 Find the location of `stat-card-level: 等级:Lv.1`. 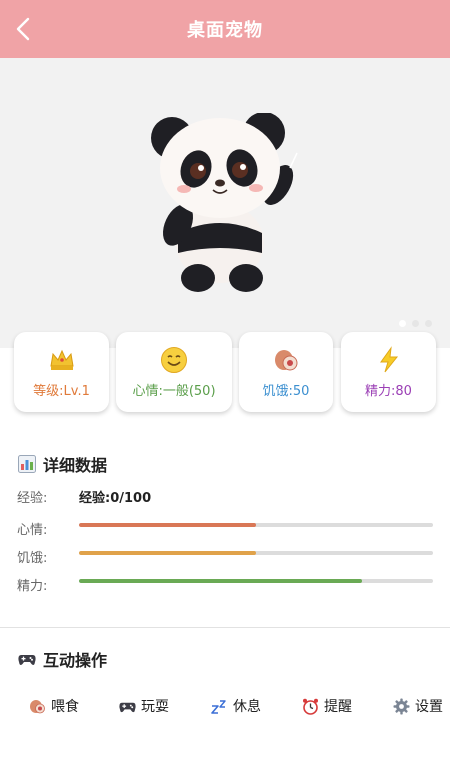

stat-card-level: 等级:Lv.1 is located at coordinates (61, 372).